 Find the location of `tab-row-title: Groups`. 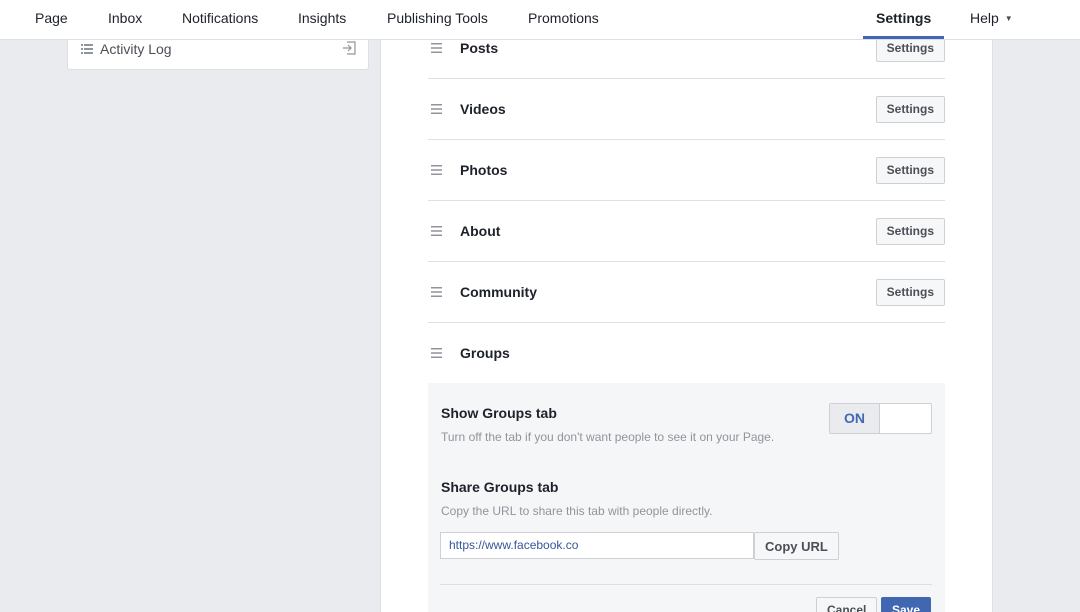

tab-row-title: Groups is located at coordinates (485, 353).